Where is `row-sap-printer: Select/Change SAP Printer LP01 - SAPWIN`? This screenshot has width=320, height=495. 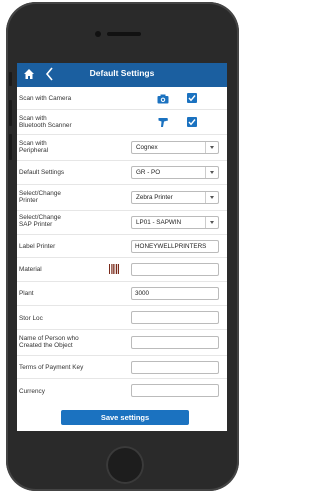 row-sap-printer: Select/Change SAP Printer LP01 - SAPWIN is located at coordinates (122, 223).